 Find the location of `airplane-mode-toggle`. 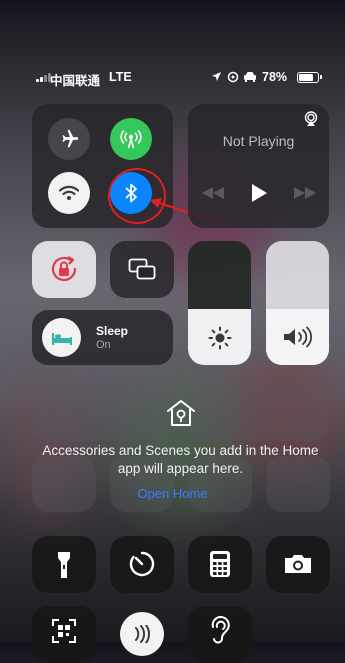

airplane-mode-toggle is located at coordinates (69, 139).